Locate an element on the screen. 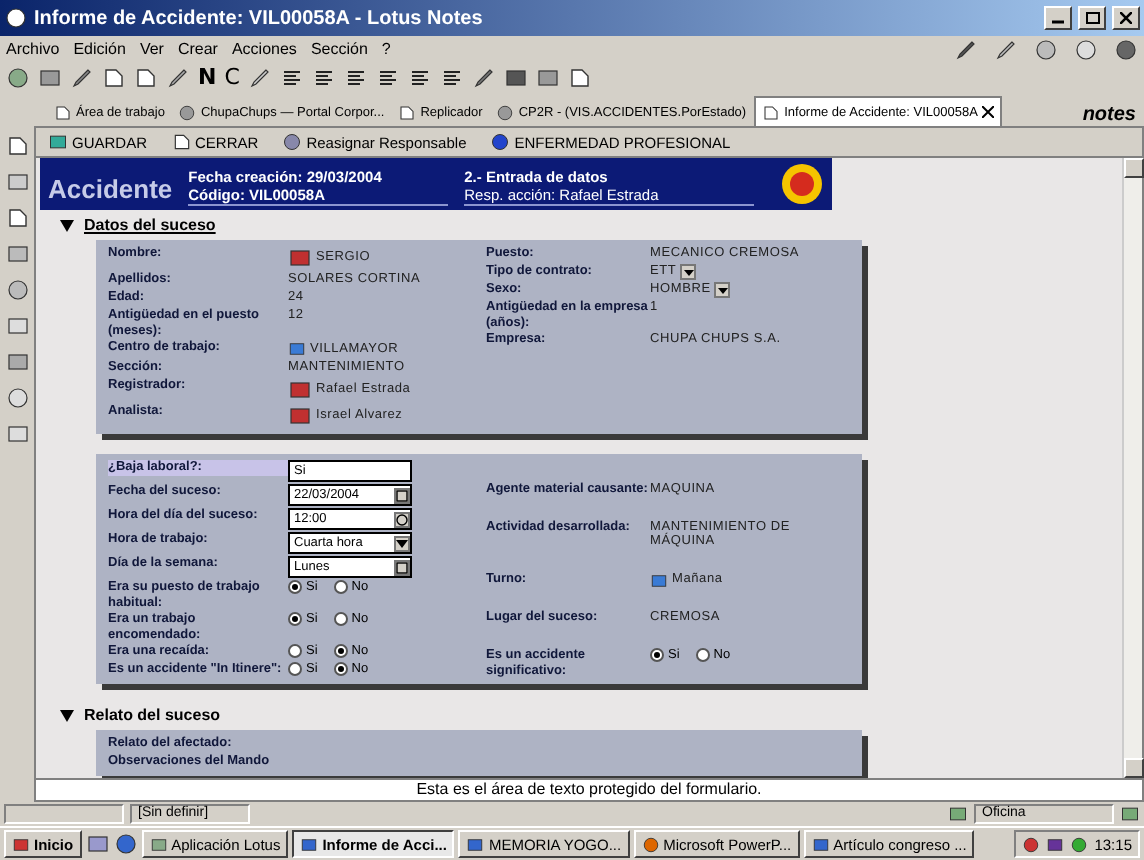 The width and height of the screenshot is (1144, 860). align-right-icon is located at coordinates (355, 77).